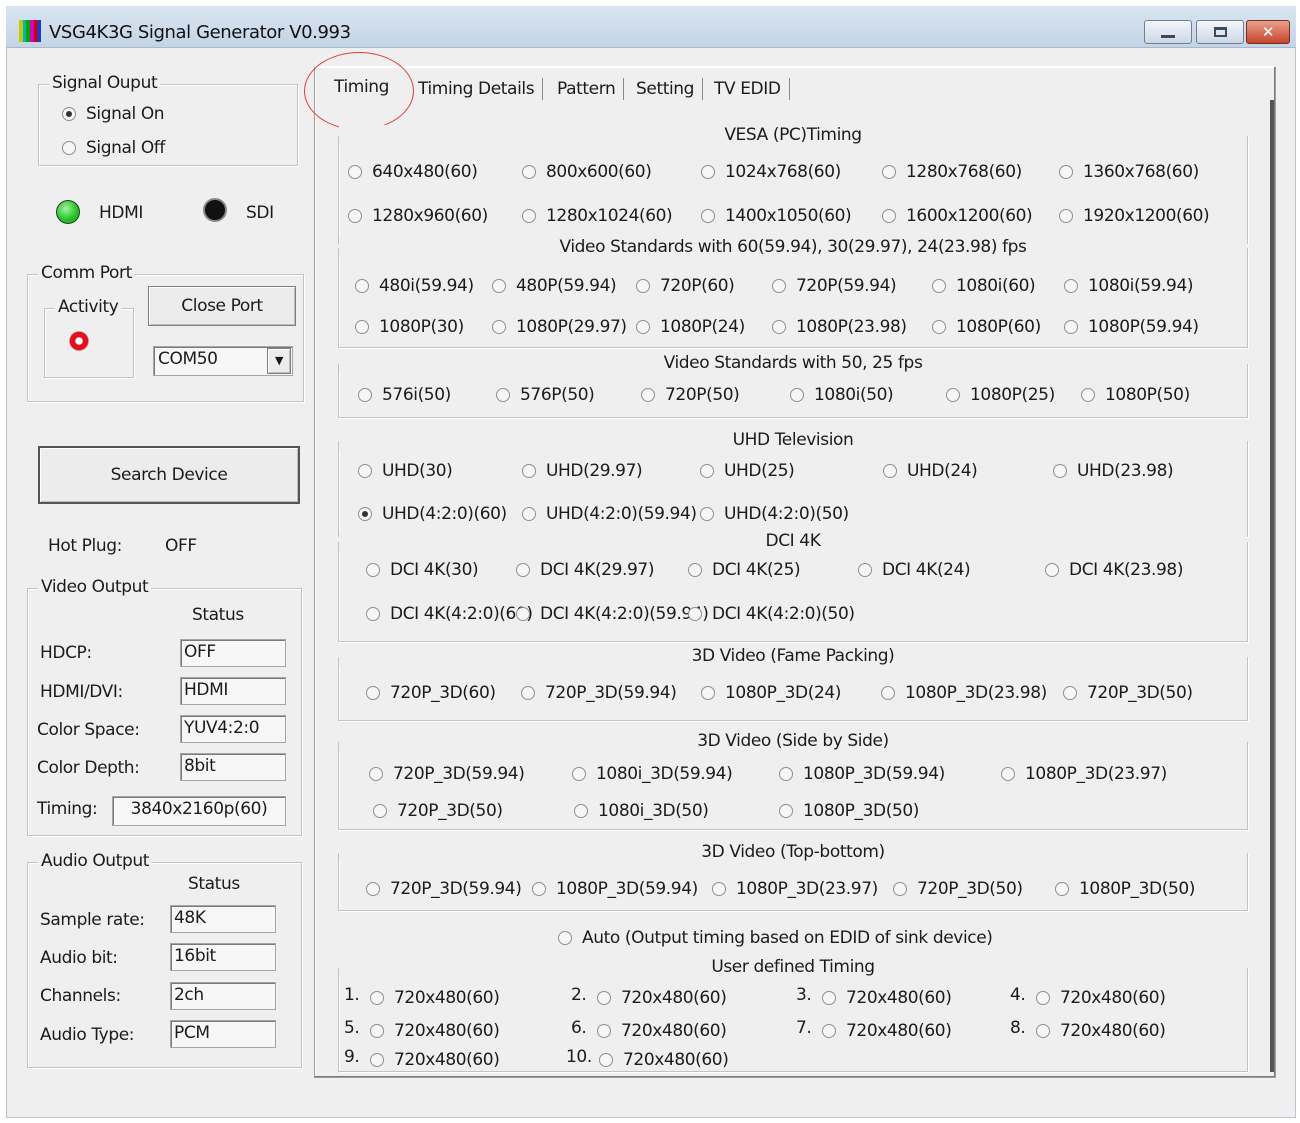 Image resolution: width=1300 pixels, height=1123 pixels. What do you see at coordinates (404, 395) in the screenshot?
I see `video50-option-radio: 576i(50)` at bounding box center [404, 395].